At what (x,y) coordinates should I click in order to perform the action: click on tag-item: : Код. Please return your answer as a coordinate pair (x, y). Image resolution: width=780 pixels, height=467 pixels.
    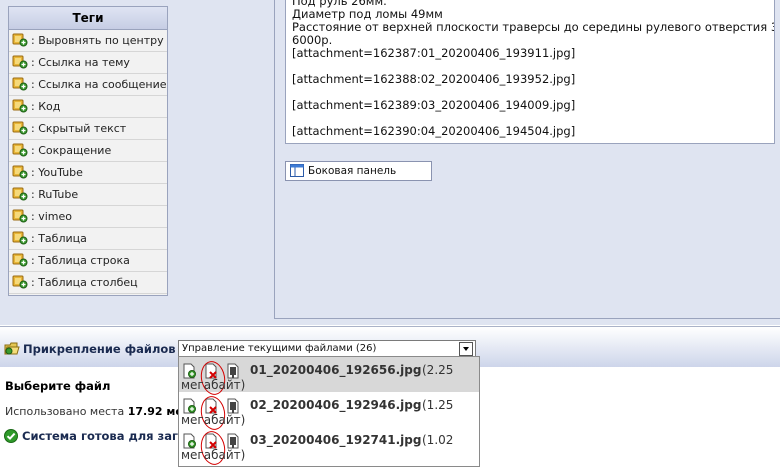
    Looking at the image, I should click on (88, 107).